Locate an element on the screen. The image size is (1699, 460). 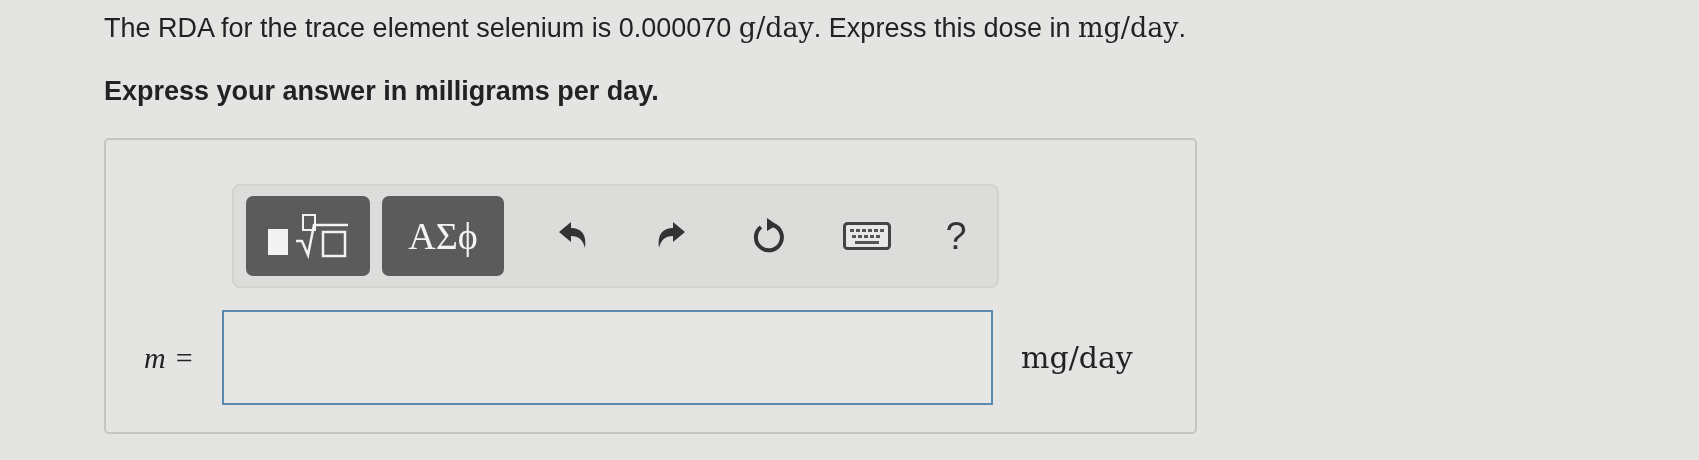
templates-icon is located at coordinates (308, 236).